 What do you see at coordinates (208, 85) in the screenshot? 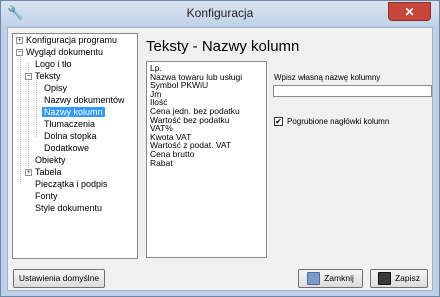
I see `list-item: Symbol PKWiU` at bounding box center [208, 85].